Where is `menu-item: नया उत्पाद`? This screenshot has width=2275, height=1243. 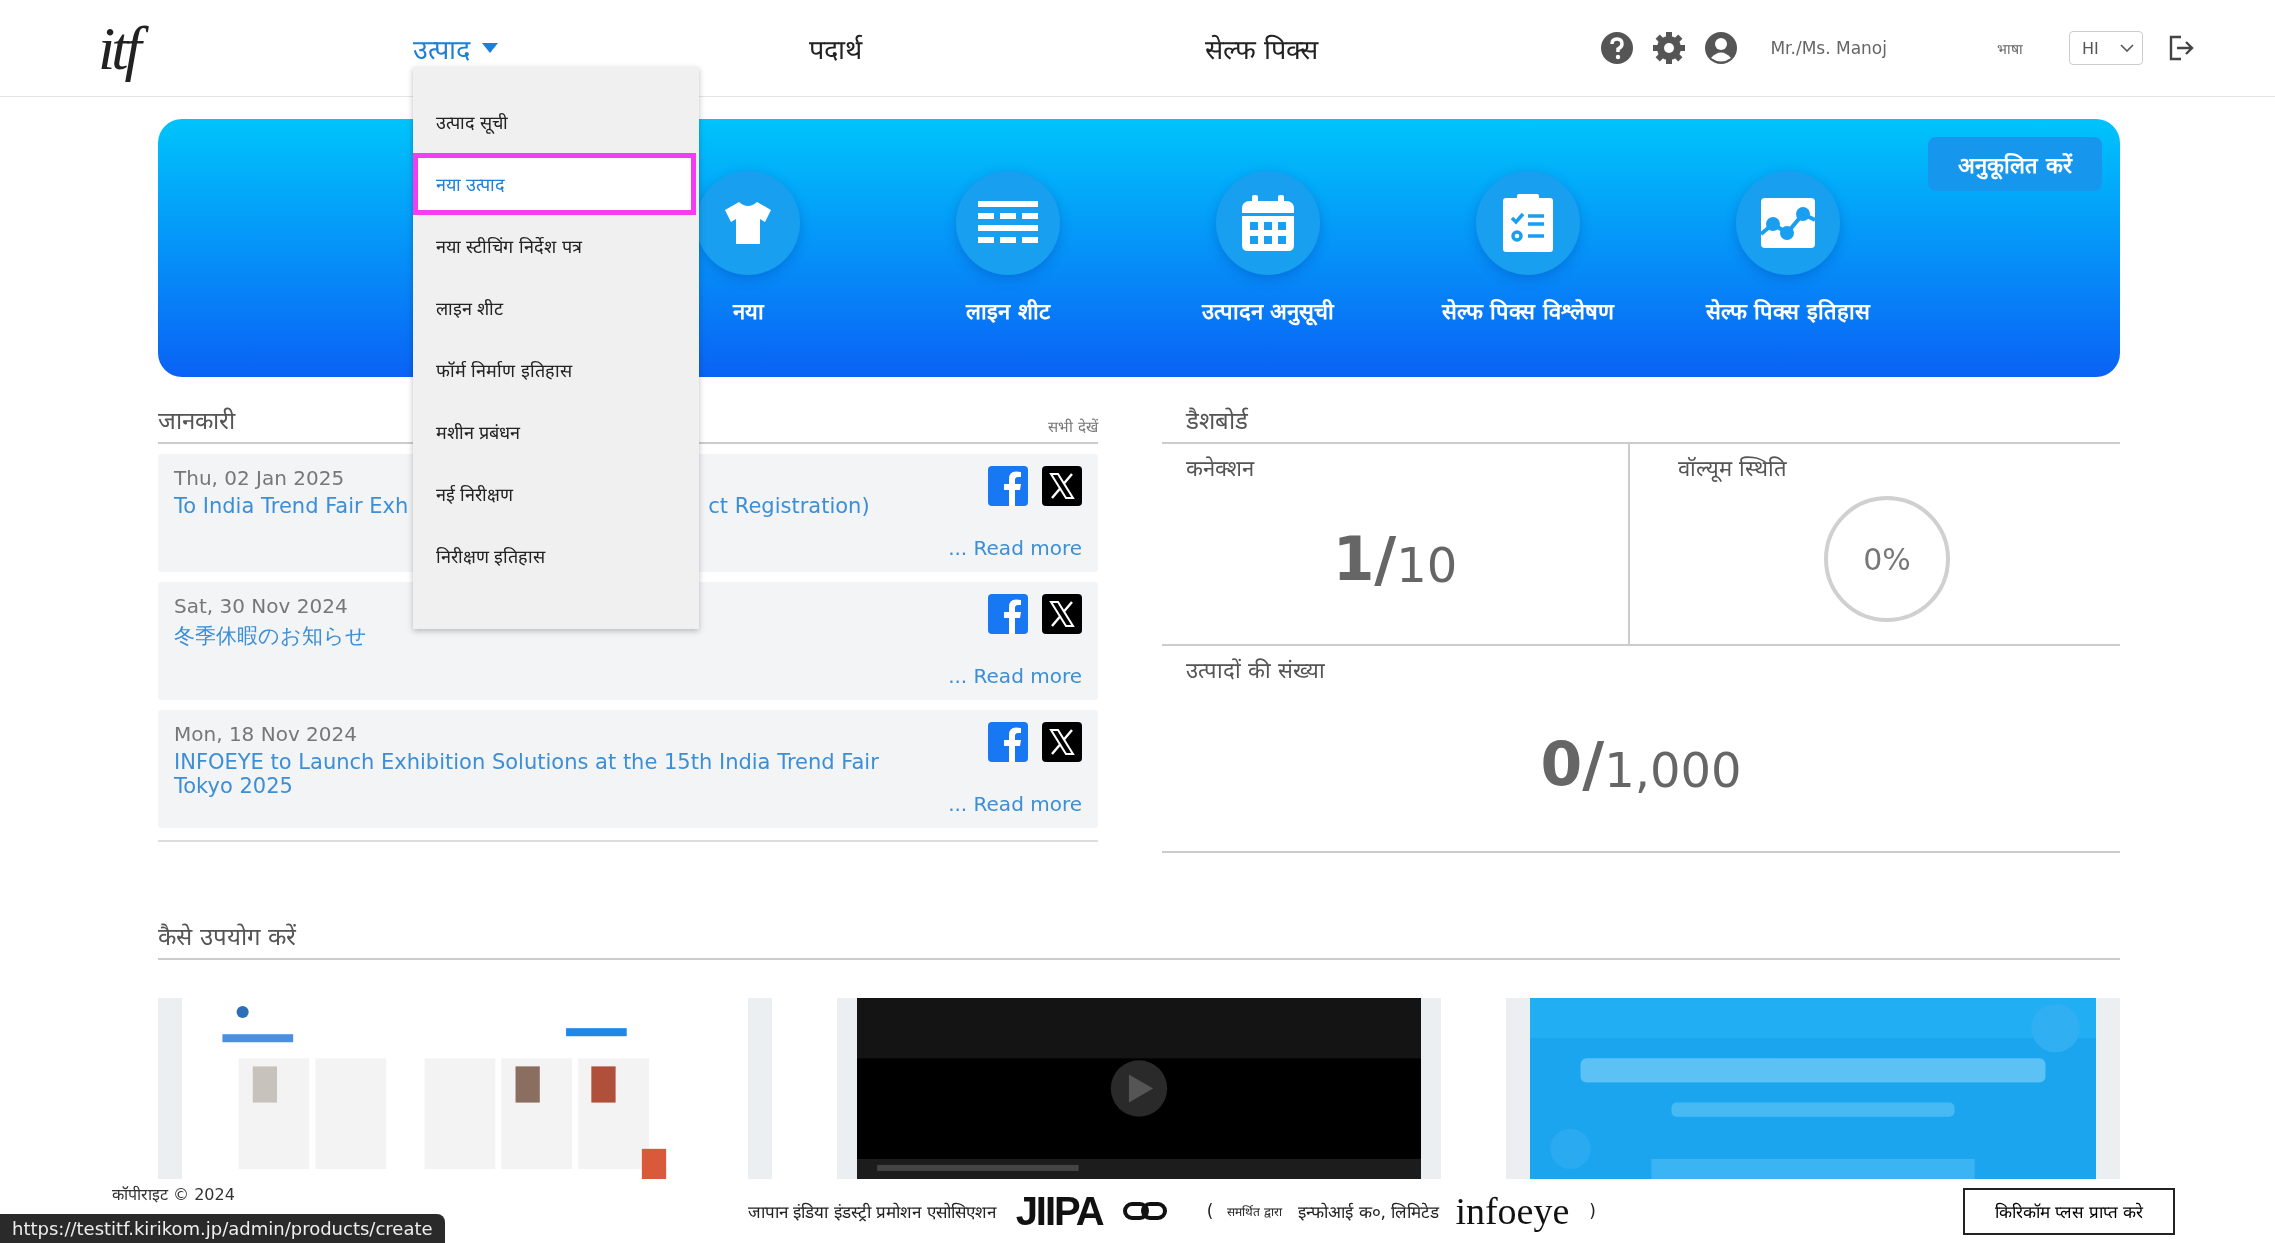 menu-item: नया उत्पाद is located at coordinates (554, 183).